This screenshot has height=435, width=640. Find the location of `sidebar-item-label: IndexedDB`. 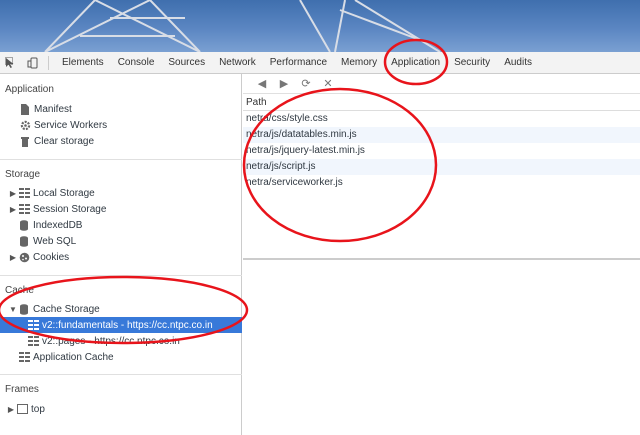

sidebar-item-label: IndexedDB is located at coordinates (58, 225).